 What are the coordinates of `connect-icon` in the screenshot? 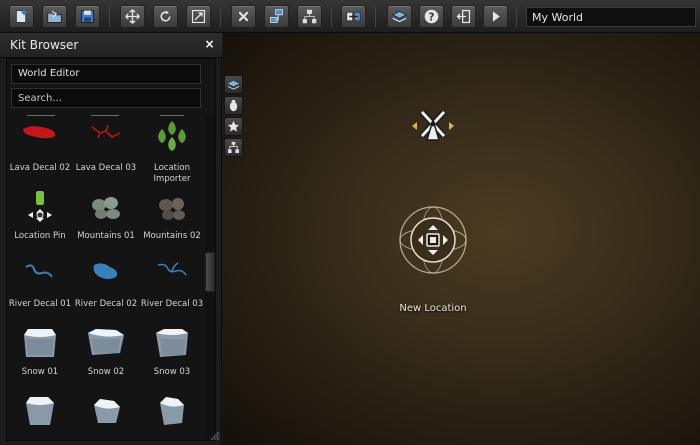 It's located at (353, 16).